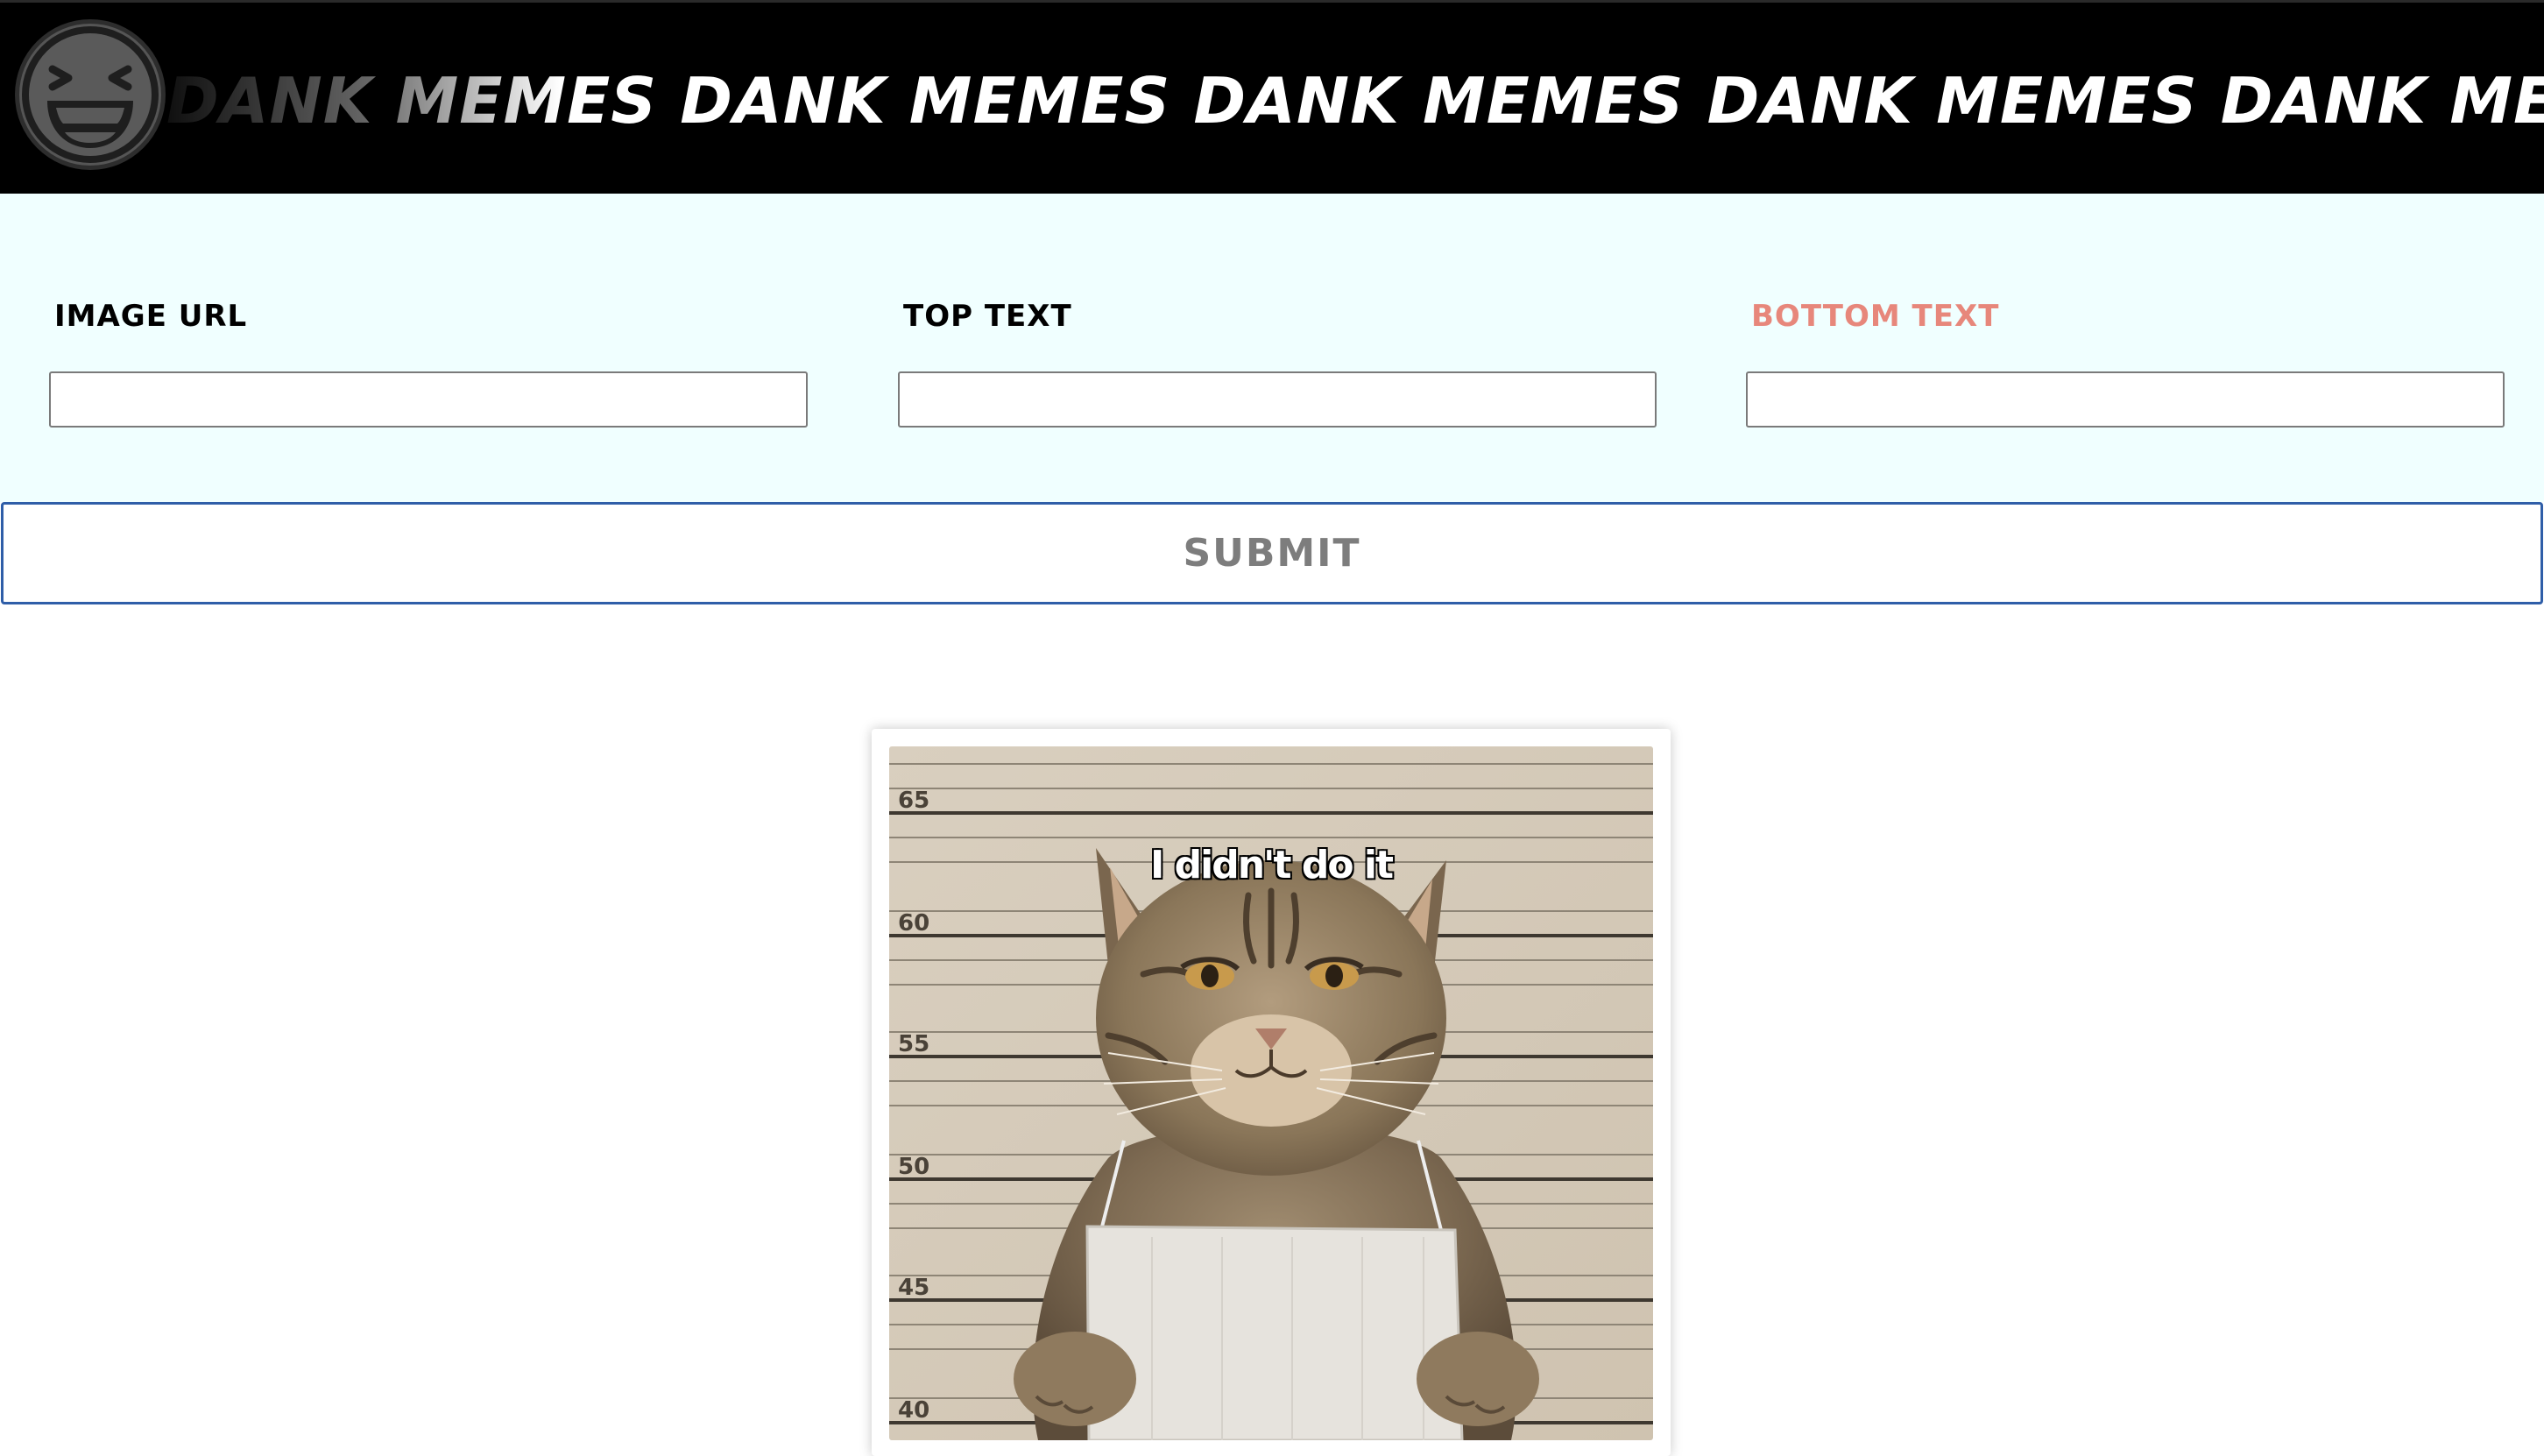  I want to click on bottom-text-input, so click(2125, 399).